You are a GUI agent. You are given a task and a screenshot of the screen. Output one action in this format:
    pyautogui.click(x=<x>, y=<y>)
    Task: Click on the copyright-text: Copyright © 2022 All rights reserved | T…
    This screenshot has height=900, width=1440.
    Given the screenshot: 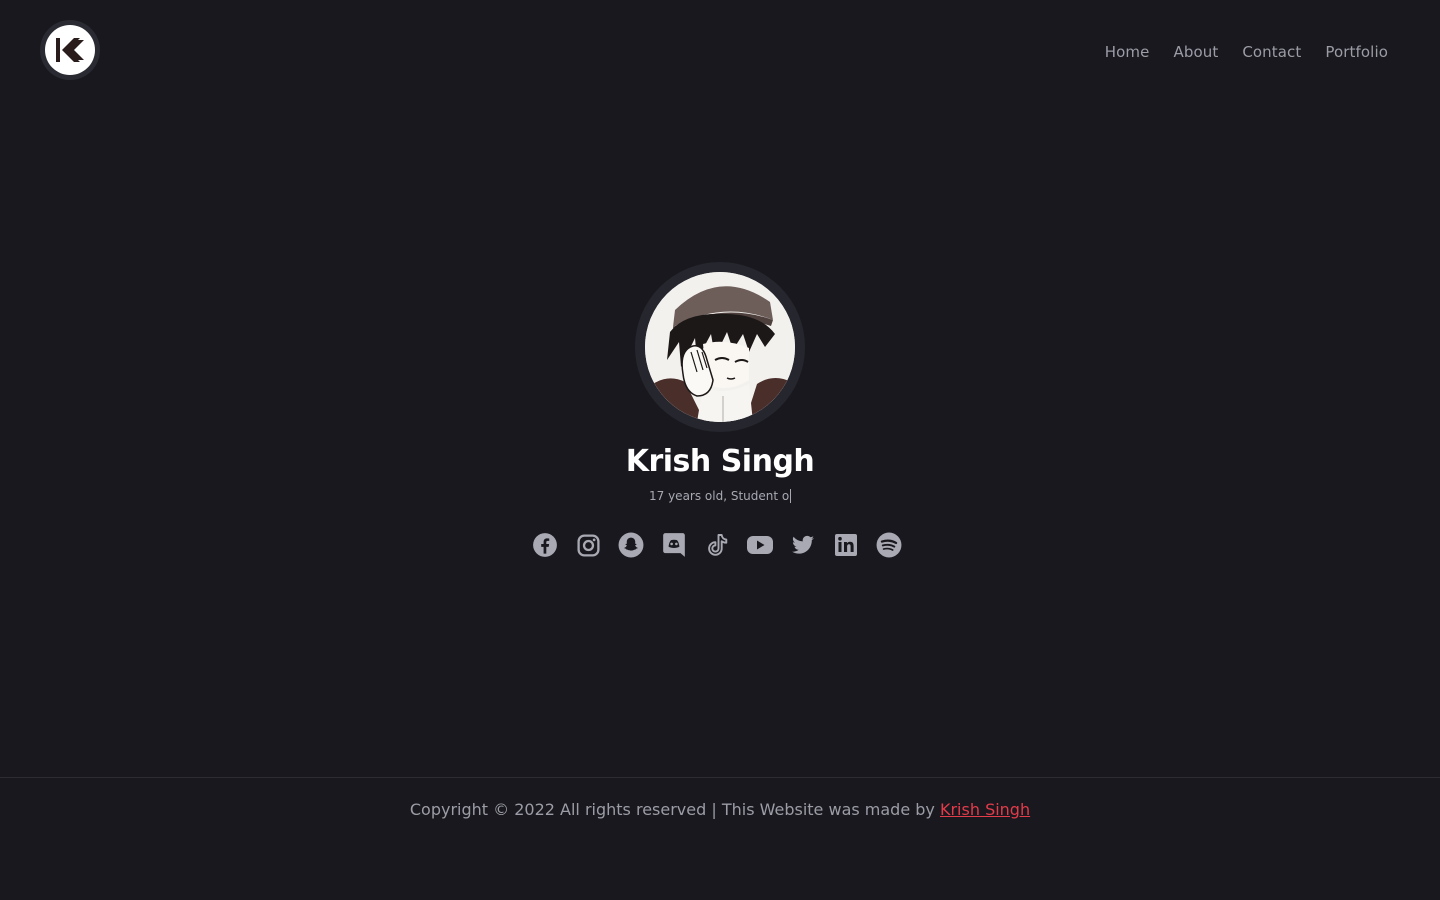 What is the action you would take?
    pyautogui.click(x=674, y=809)
    